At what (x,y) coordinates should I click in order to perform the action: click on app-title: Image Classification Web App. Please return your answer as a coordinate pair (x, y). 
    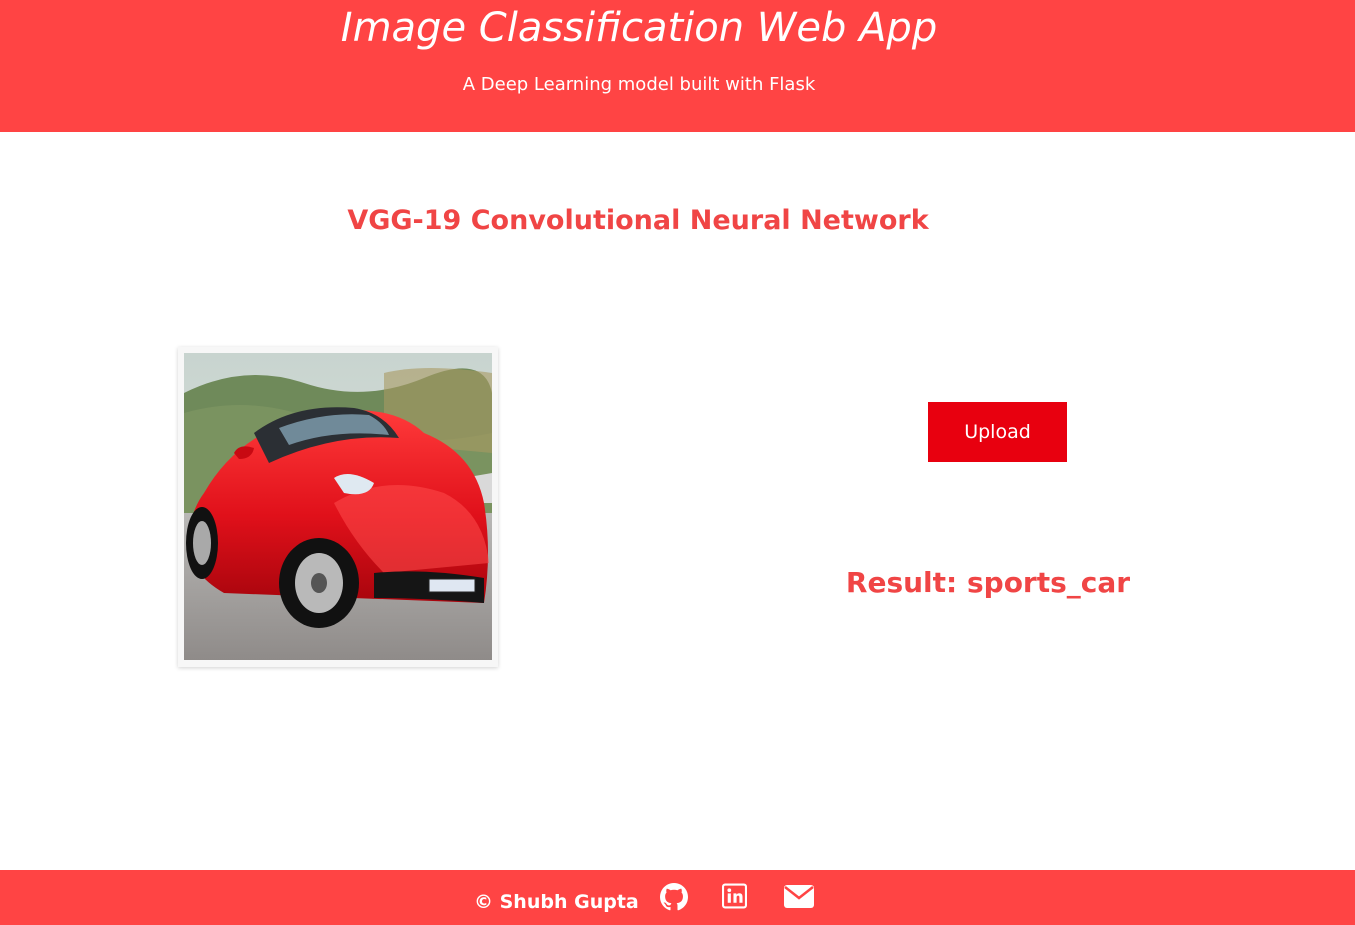
    Looking at the image, I should click on (639, 28).